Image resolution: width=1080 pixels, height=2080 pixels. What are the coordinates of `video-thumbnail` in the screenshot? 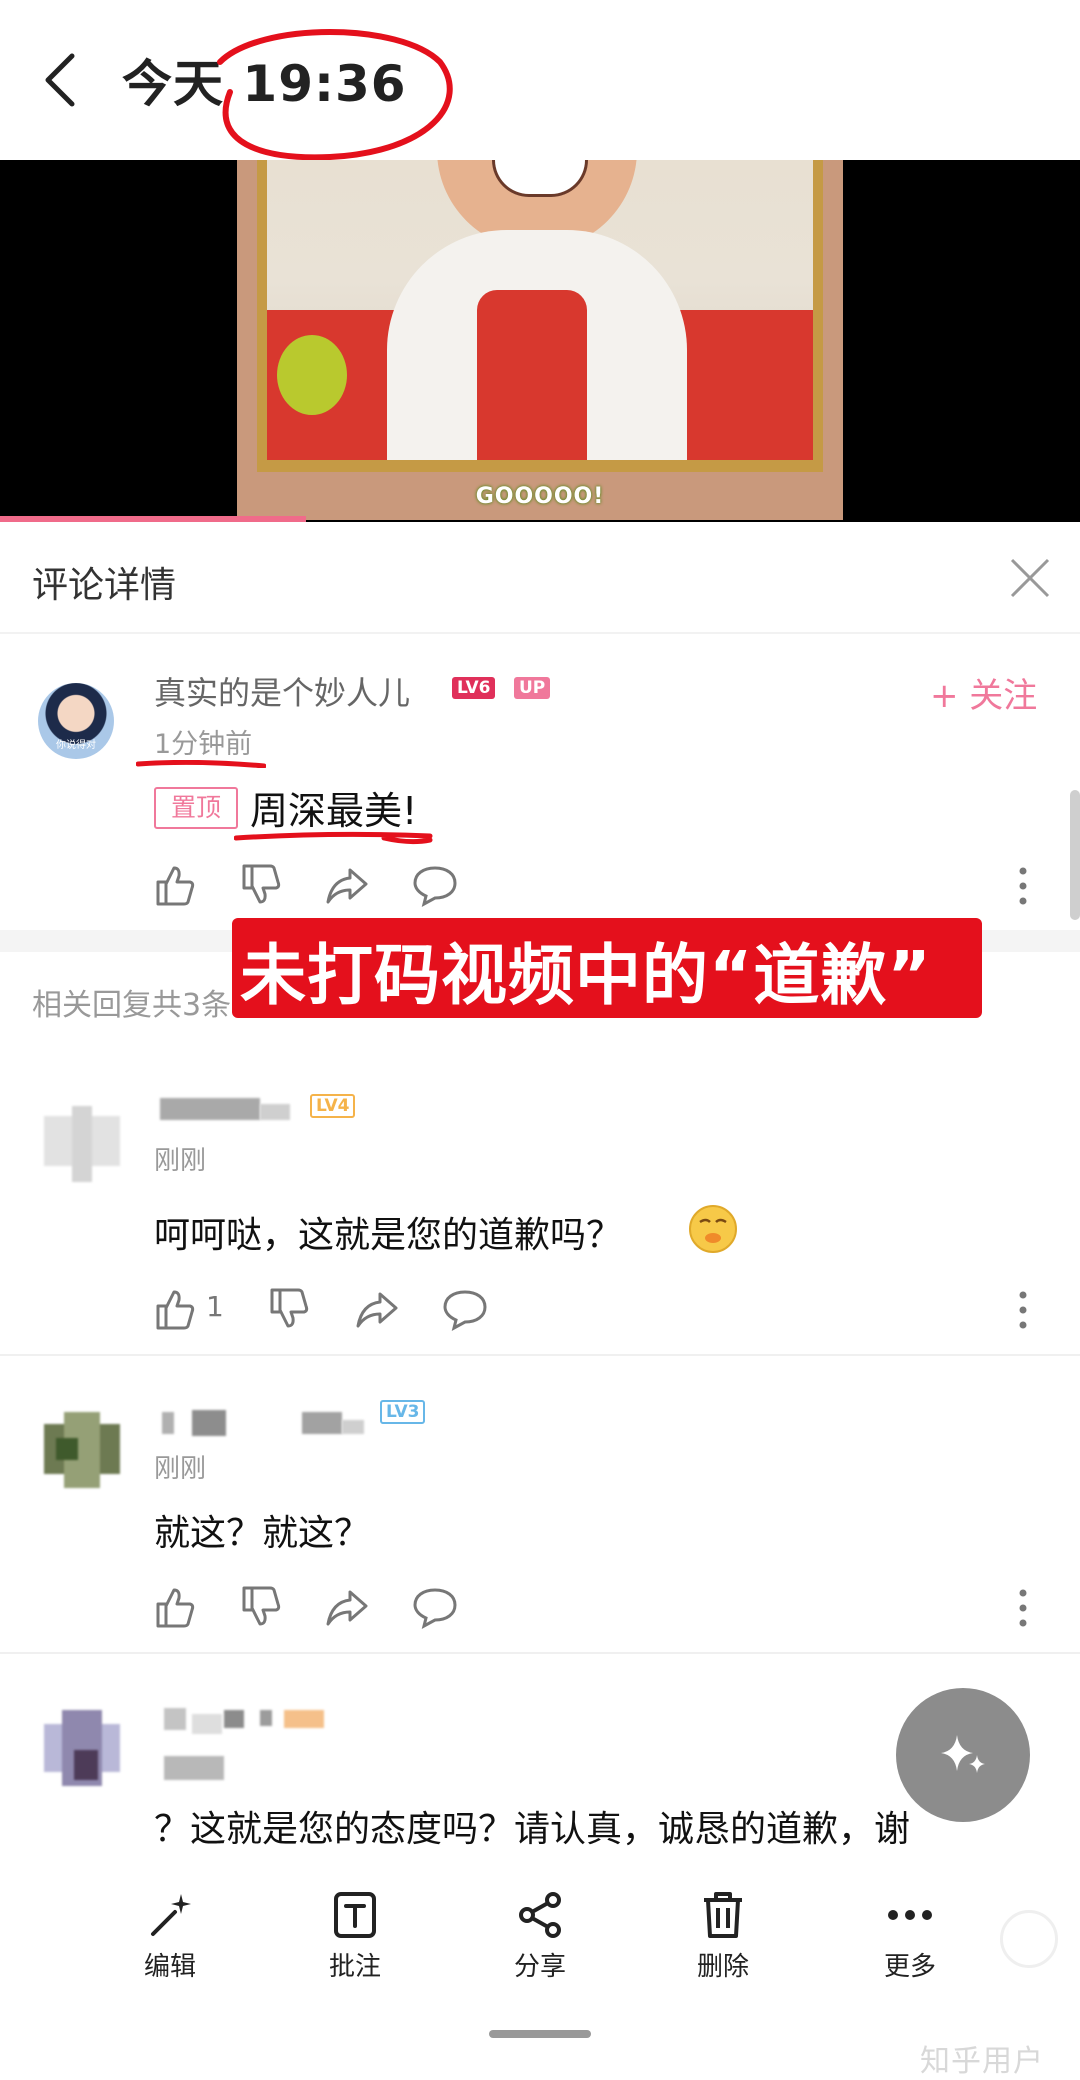 It's located at (540, 310).